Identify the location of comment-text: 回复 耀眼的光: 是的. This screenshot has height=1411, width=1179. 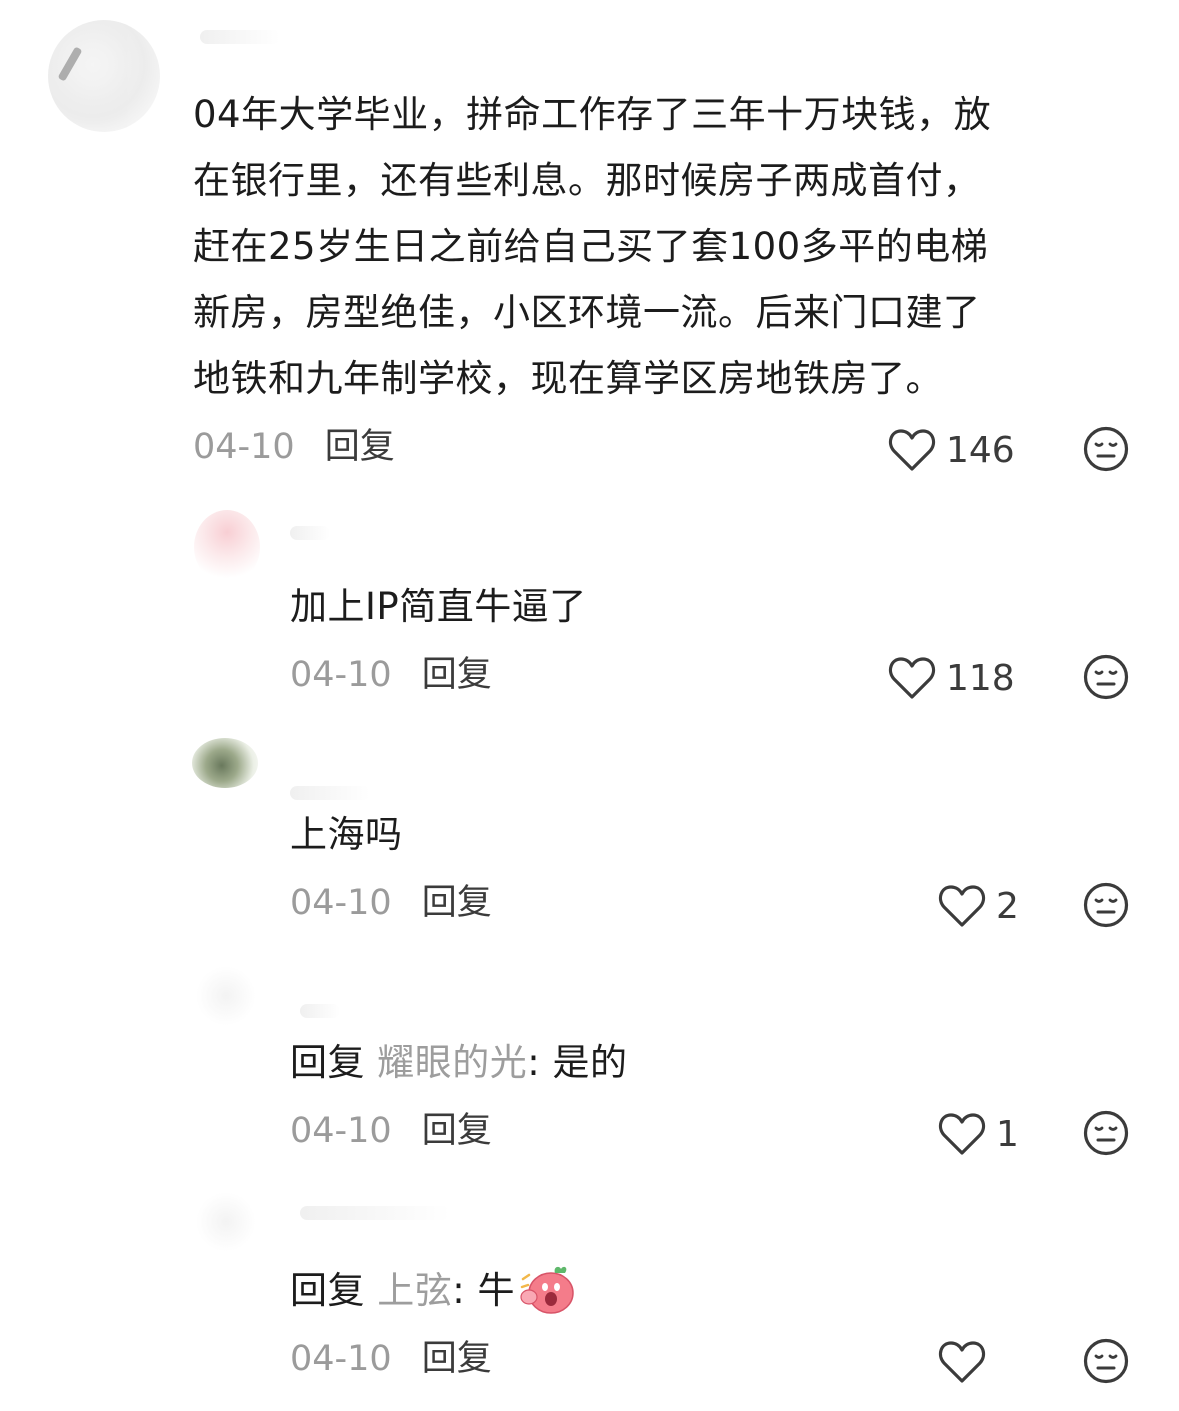
(459, 1063).